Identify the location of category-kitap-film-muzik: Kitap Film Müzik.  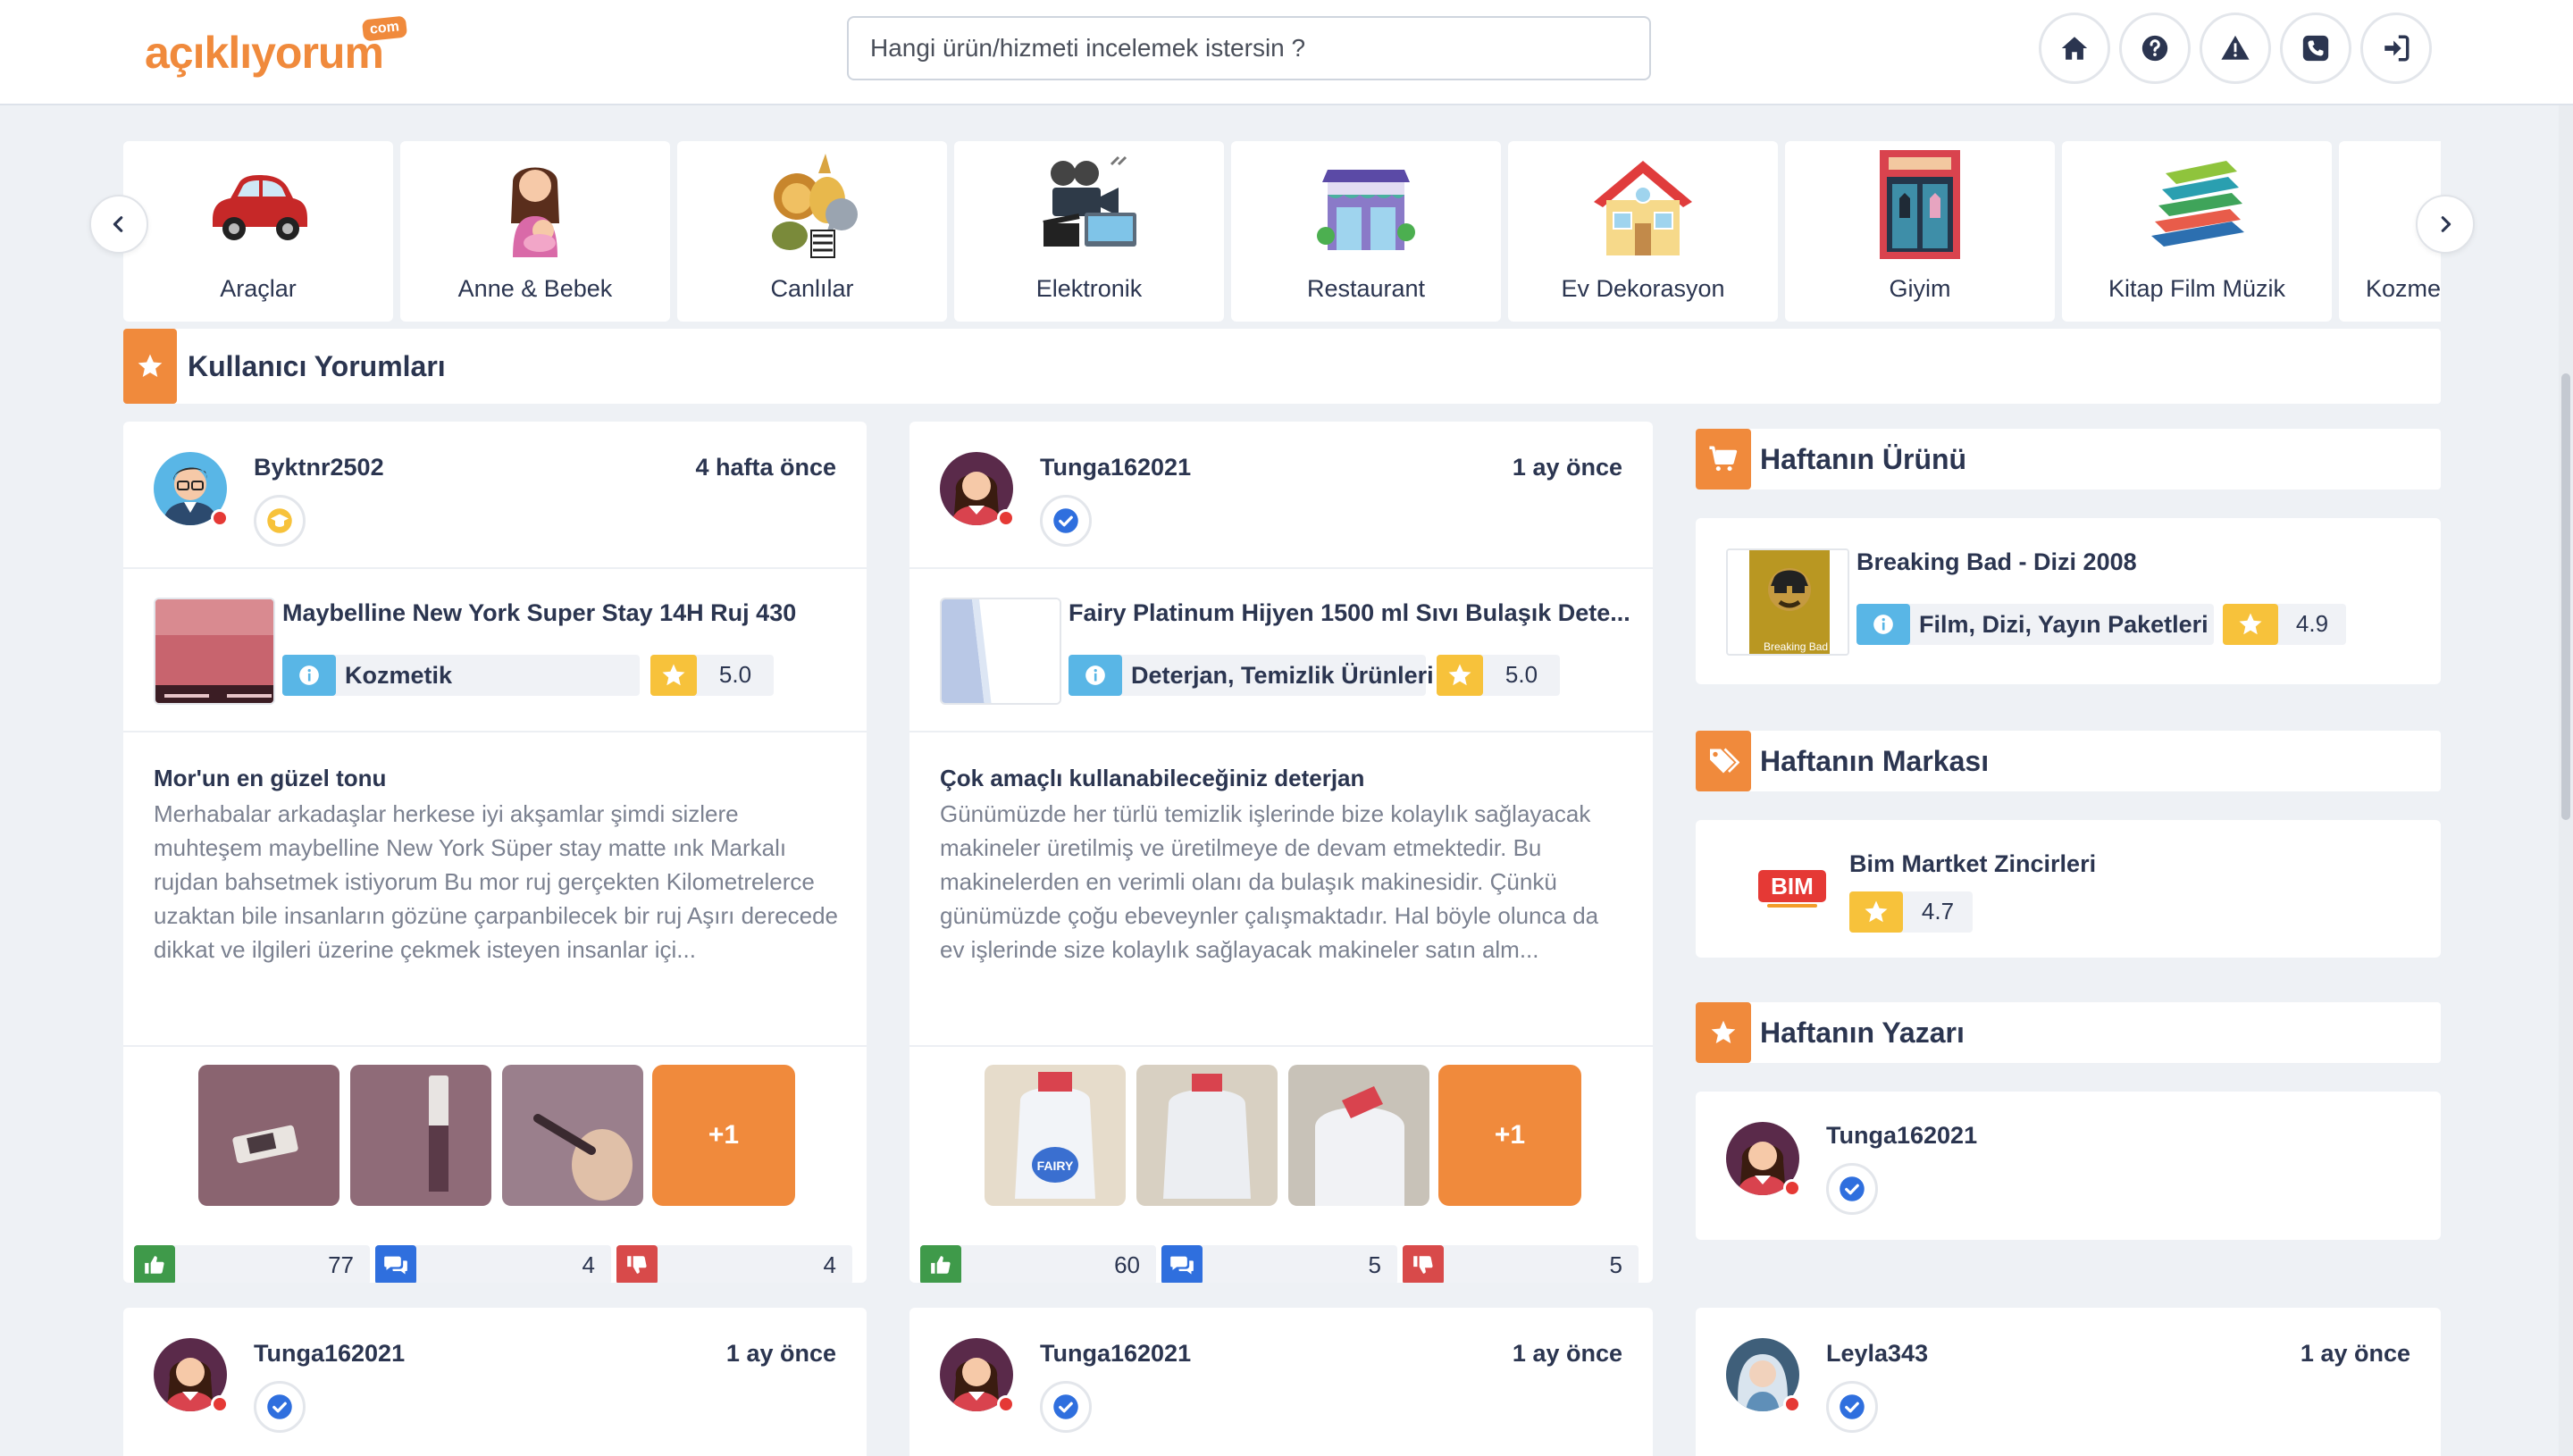
(2197, 231).